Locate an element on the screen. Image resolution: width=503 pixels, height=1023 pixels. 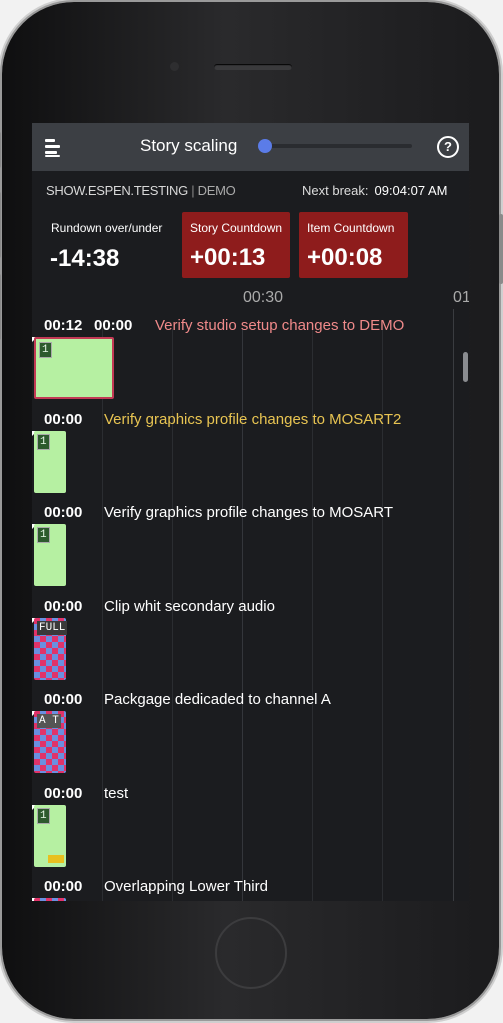
front-camera is located at coordinates (174, 66).